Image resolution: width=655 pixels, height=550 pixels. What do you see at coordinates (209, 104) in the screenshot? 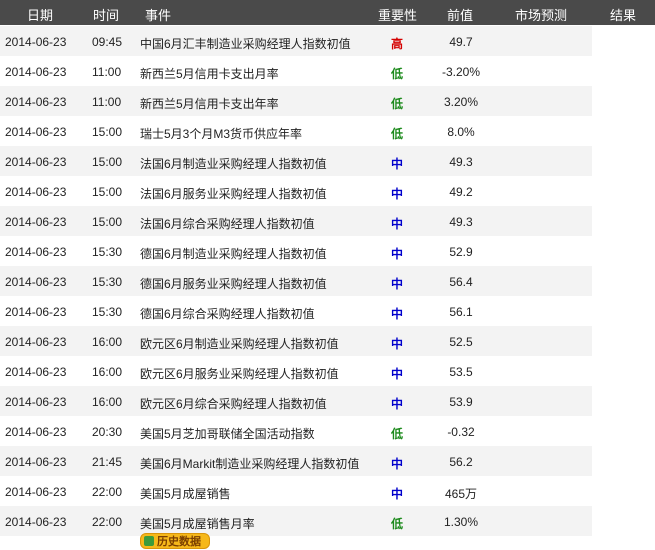
I see `row-event: 新西兰5月信用卡支出年率` at bounding box center [209, 104].